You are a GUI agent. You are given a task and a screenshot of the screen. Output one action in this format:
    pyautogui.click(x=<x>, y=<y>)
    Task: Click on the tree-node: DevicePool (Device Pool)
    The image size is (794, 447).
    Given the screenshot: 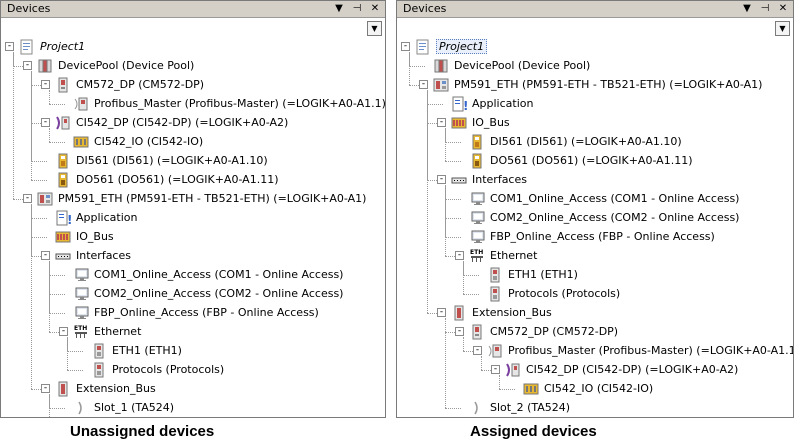 What is the action you would take?
    pyautogui.click(x=504, y=65)
    